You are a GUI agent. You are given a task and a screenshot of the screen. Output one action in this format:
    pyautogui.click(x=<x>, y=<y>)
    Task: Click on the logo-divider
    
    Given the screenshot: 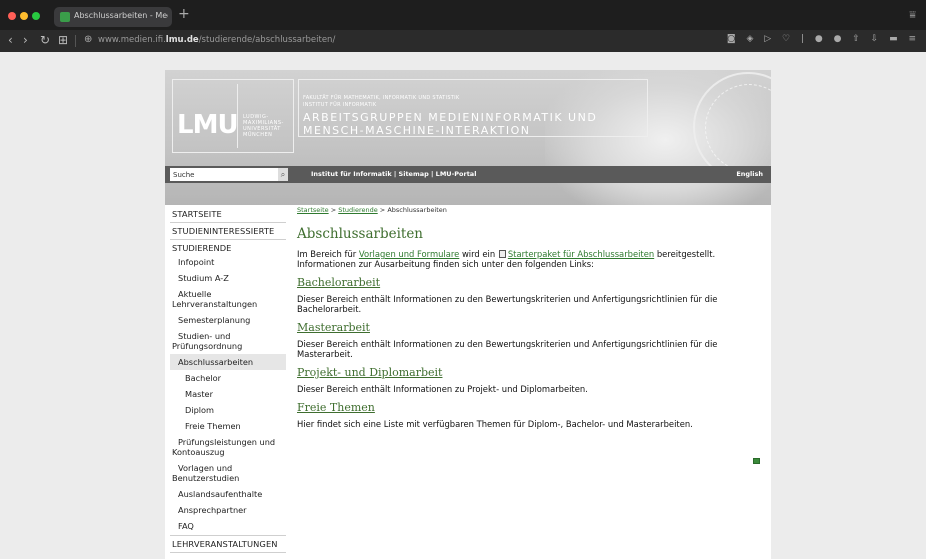 What is the action you would take?
    pyautogui.click(x=237, y=116)
    